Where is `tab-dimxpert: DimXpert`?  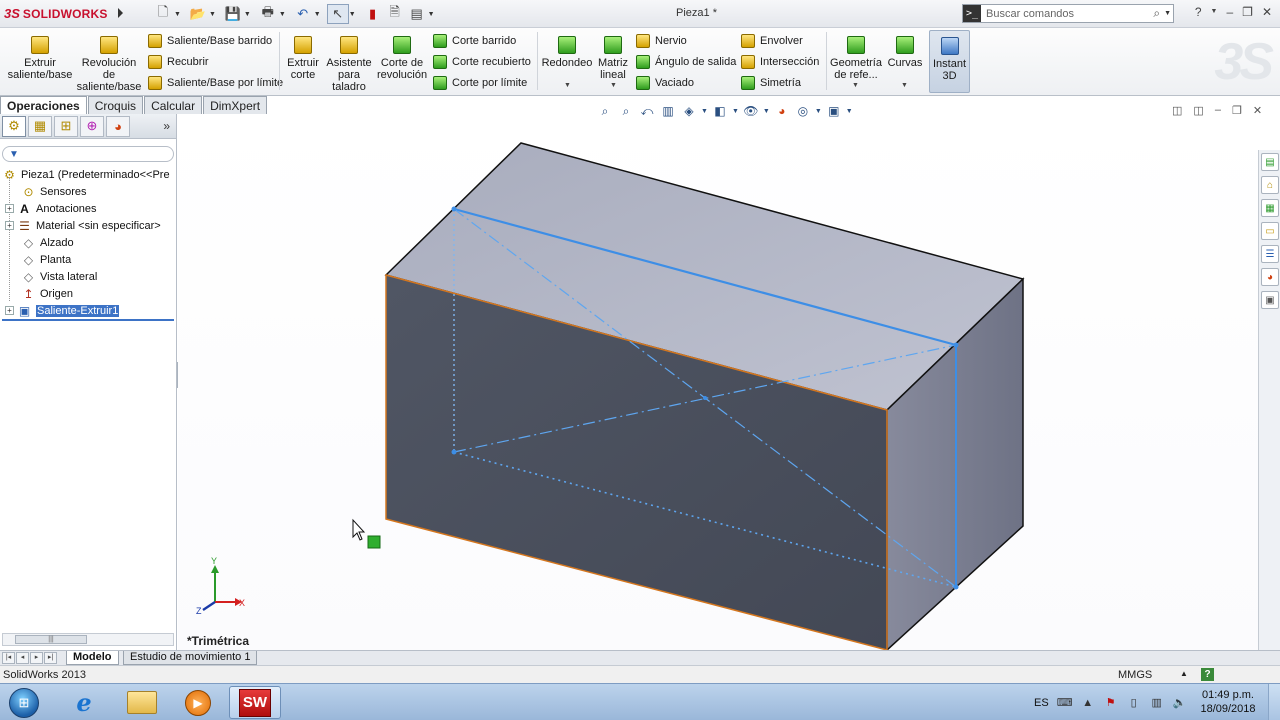
tab-dimxpert: DimXpert is located at coordinates (235, 105).